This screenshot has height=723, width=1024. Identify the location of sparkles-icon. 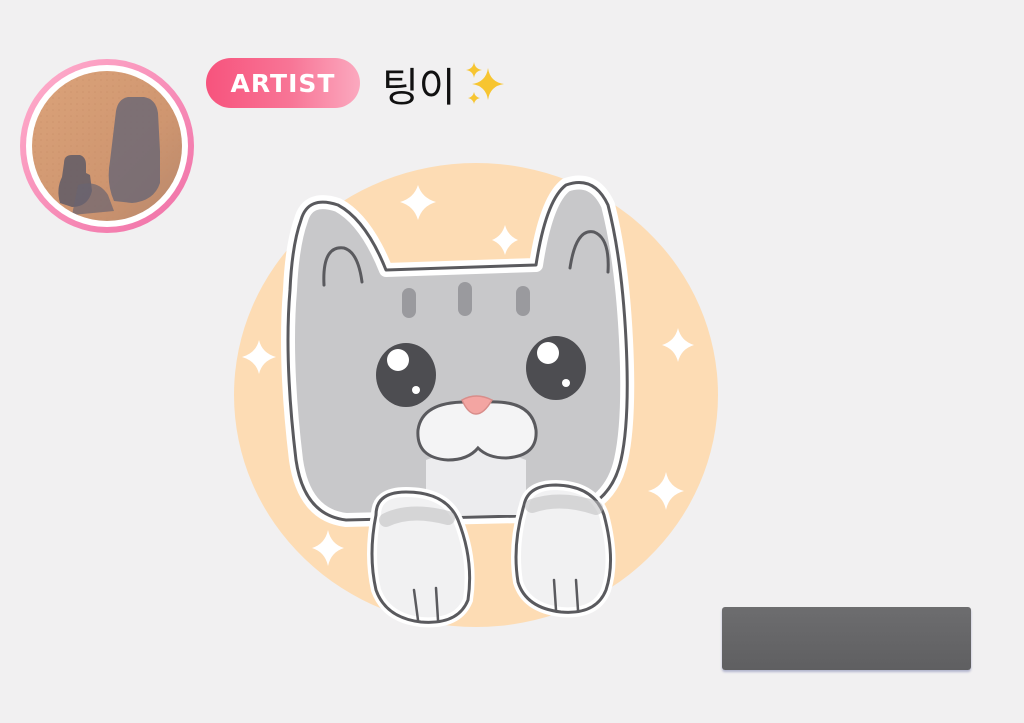
(484, 83).